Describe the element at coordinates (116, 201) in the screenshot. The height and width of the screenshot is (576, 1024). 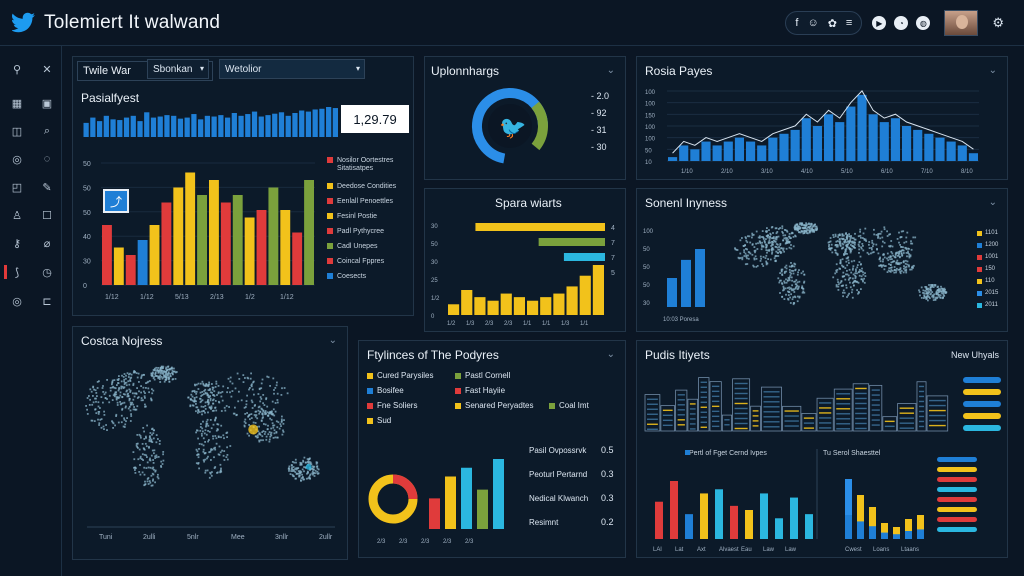
I see `share-icon: ⤴` at that location.